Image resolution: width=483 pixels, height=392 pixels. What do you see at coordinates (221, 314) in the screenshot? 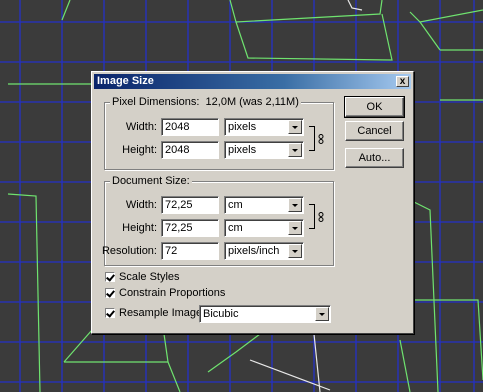
I see `resample-method: Bicubic` at bounding box center [221, 314].